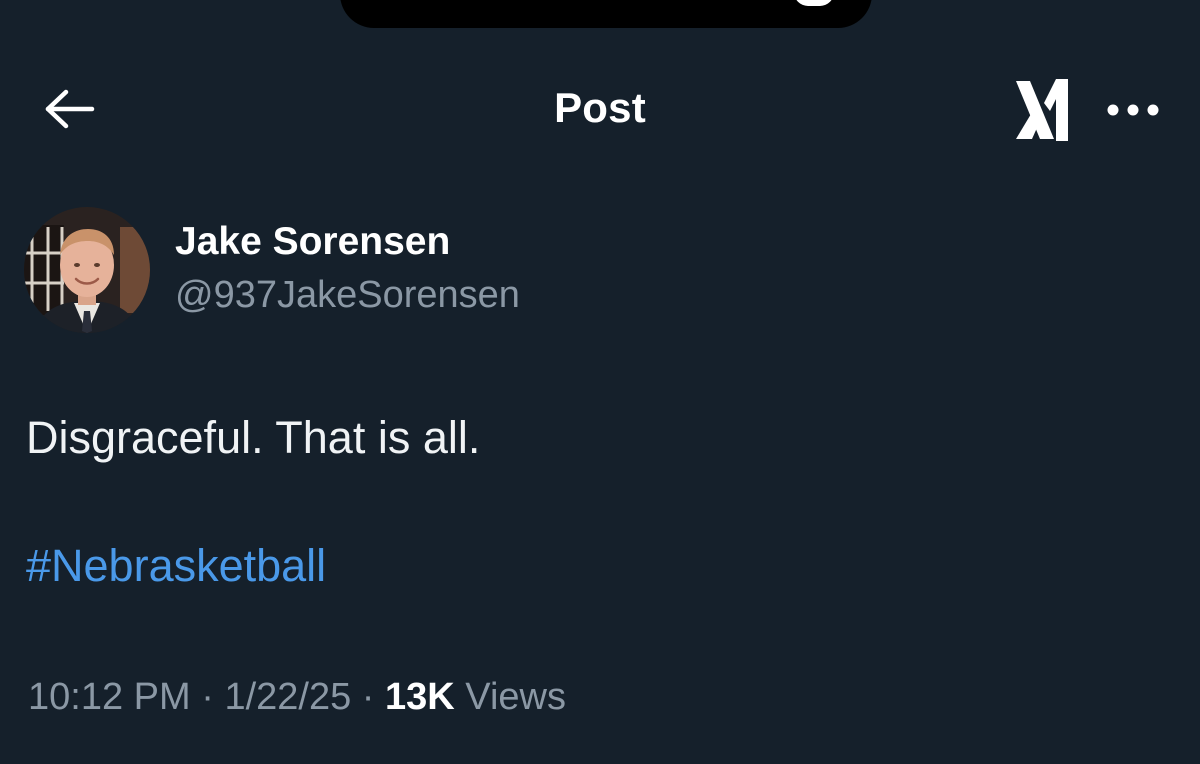 Image resolution: width=1200 pixels, height=764 pixels. Describe the element at coordinates (606, 14) in the screenshot. I see `device-notch` at that location.